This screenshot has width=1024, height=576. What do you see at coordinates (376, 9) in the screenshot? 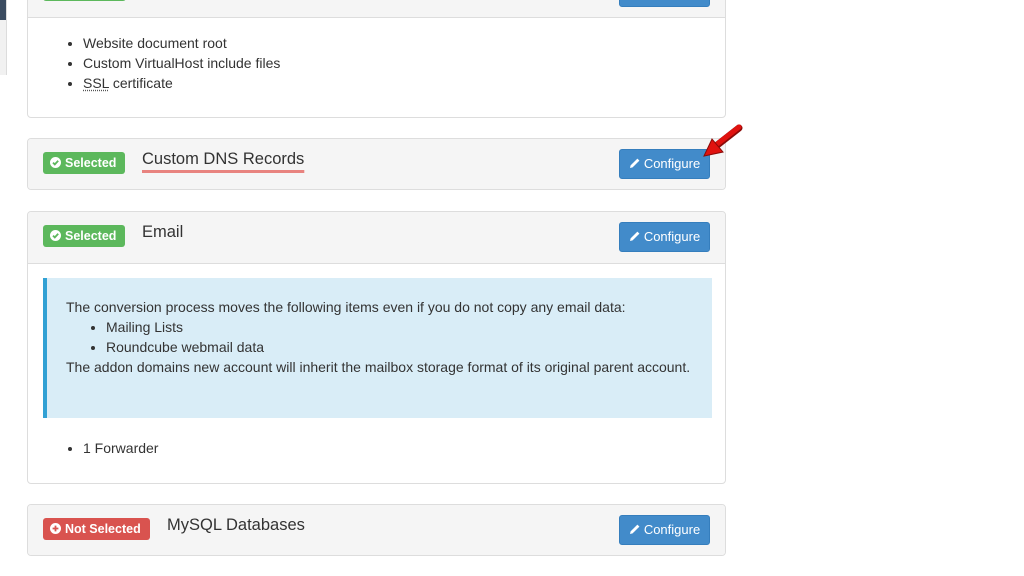
I see `panel-heading-document-root` at bounding box center [376, 9].